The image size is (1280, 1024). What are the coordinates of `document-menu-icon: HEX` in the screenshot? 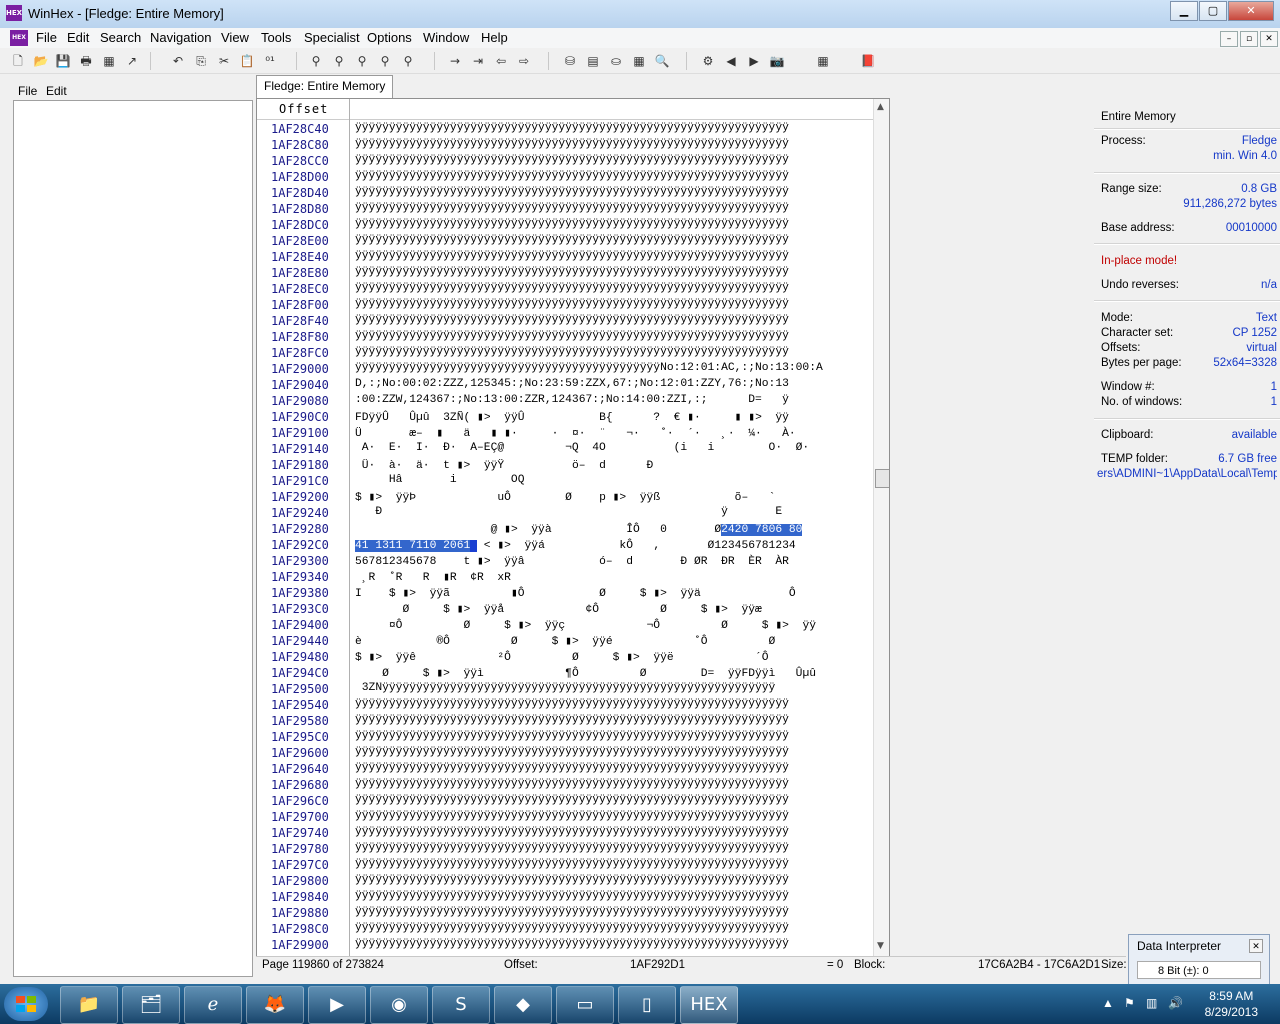 It's located at (19, 38).